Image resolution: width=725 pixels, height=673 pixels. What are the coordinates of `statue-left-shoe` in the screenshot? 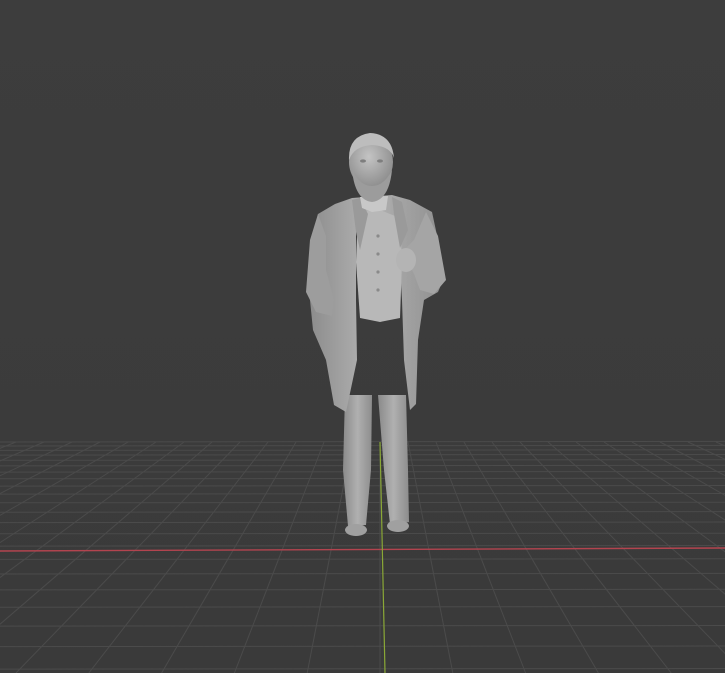 It's located at (356, 530).